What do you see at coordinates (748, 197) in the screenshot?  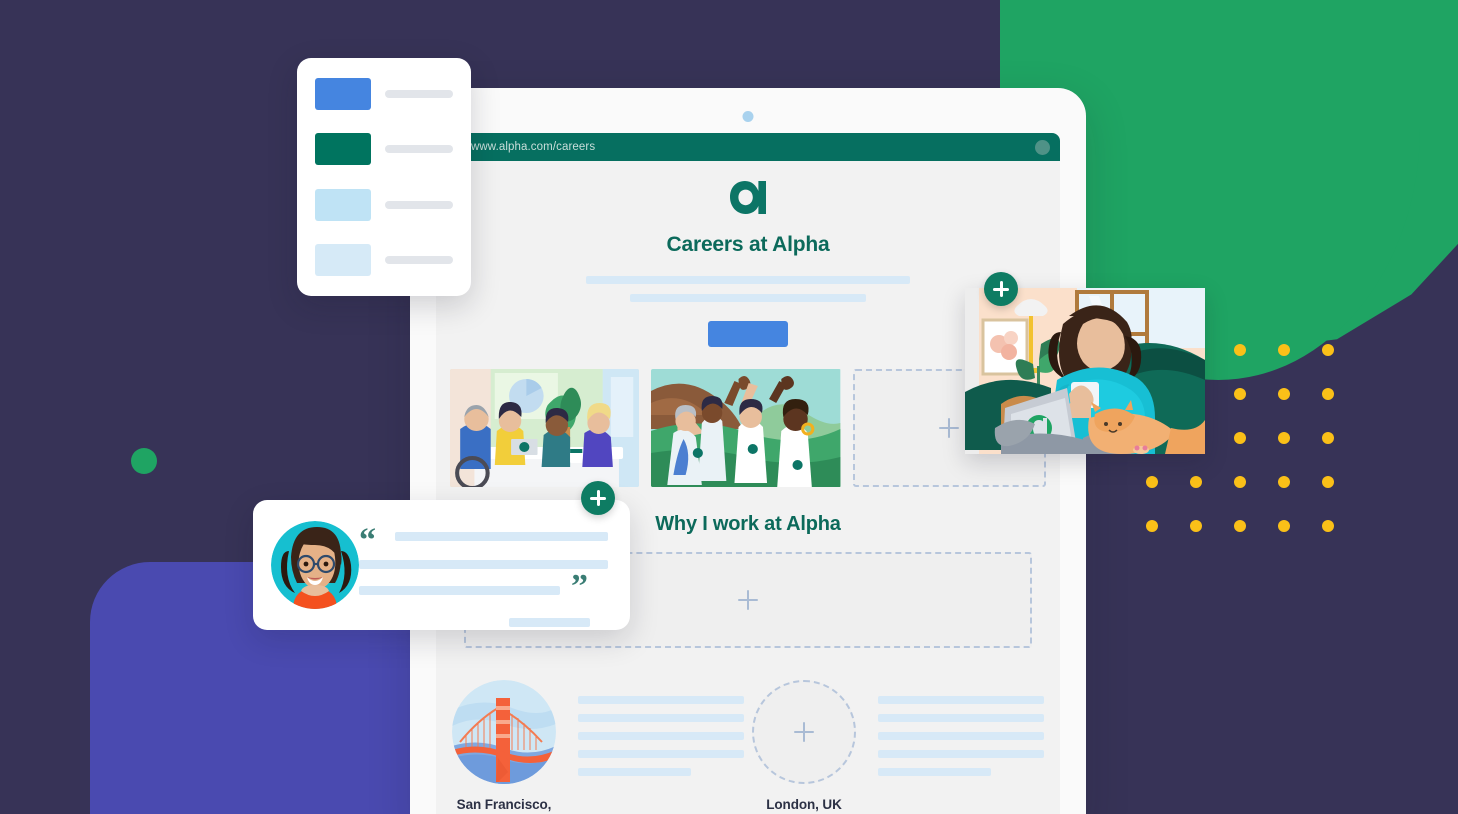 I see `alpha-logo-icon` at bounding box center [748, 197].